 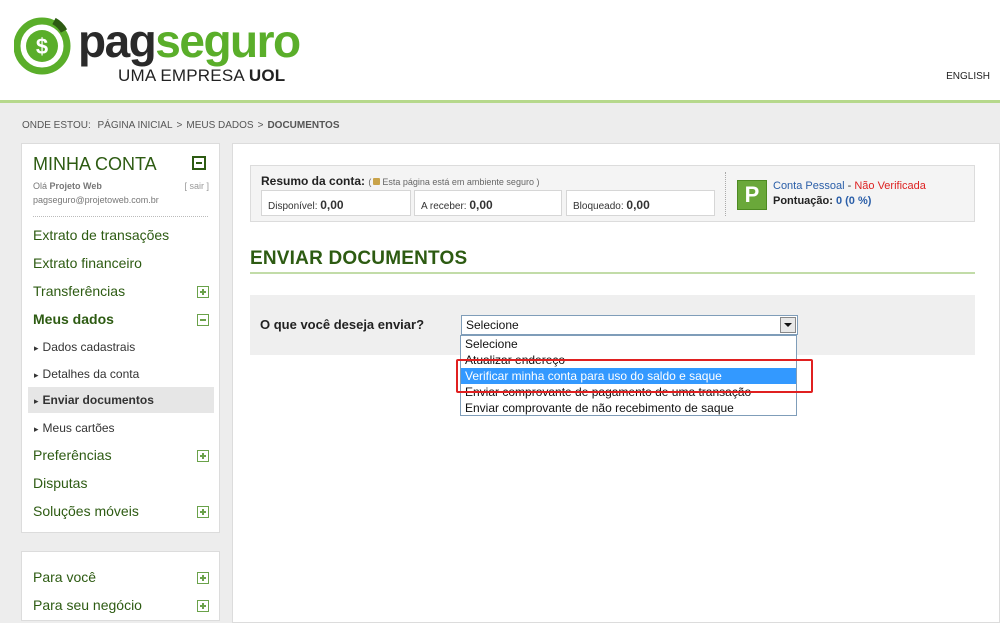 What do you see at coordinates (822, 201) in the screenshot?
I see `account-score: Pontuação: 0 (0 %)` at bounding box center [822, 201].